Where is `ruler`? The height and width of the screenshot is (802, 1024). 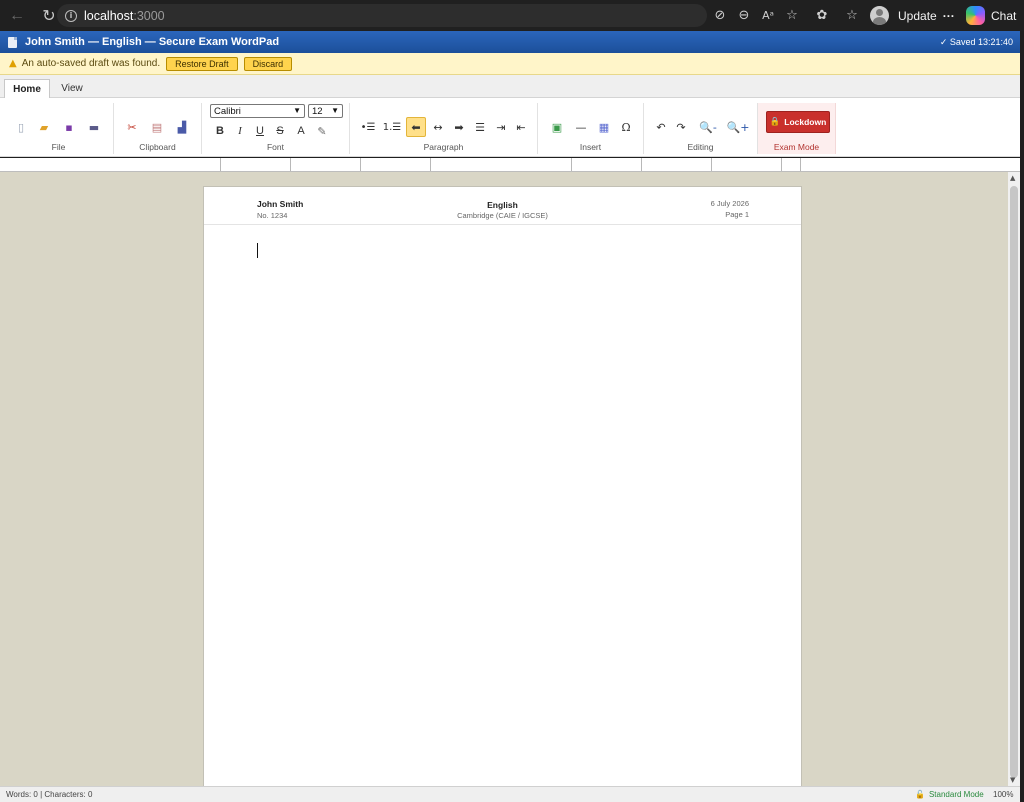
ruler is located at coordinates (510, 165).